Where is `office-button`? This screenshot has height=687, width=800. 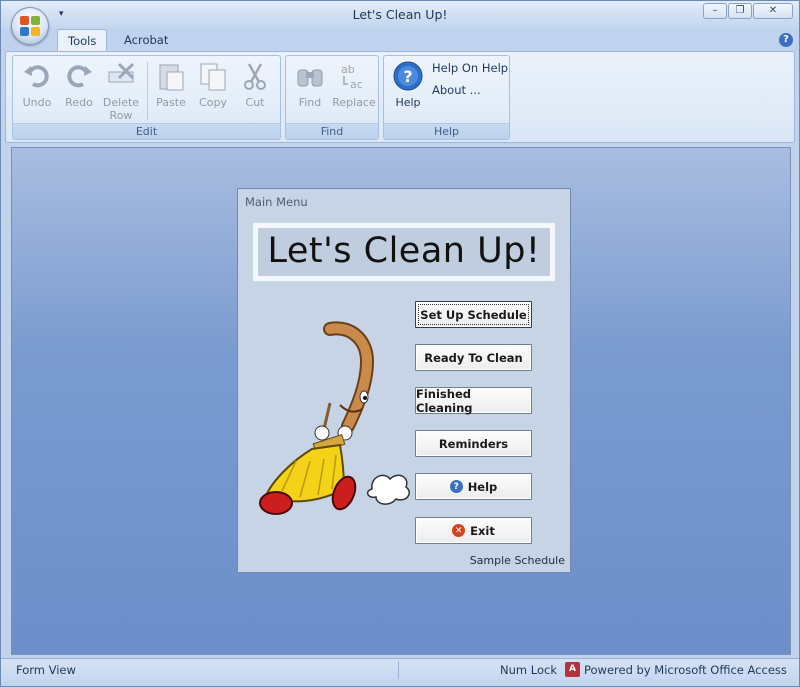 office-button is located at coordinates (30, 26).